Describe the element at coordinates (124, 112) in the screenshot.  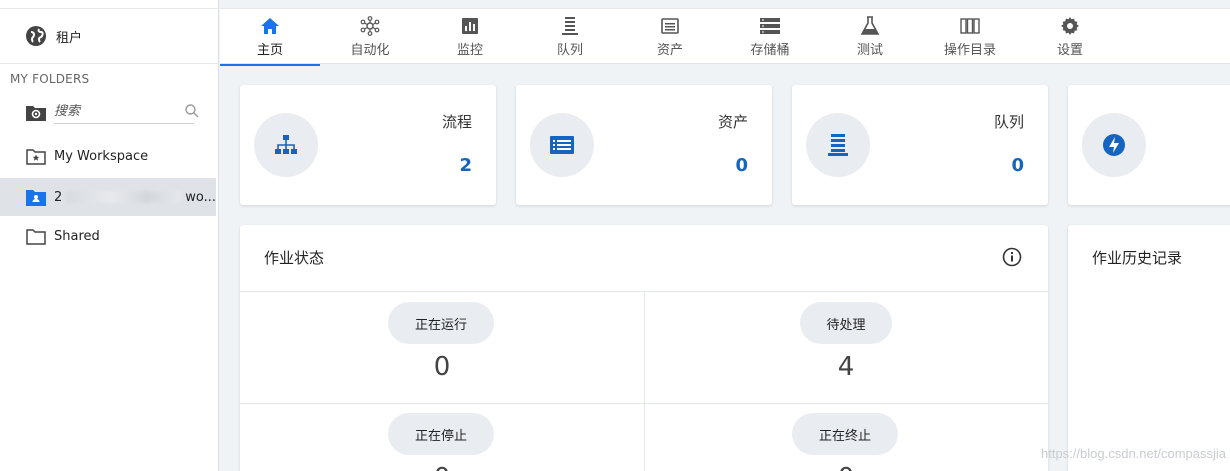
I see `folder-search-input` at that location.